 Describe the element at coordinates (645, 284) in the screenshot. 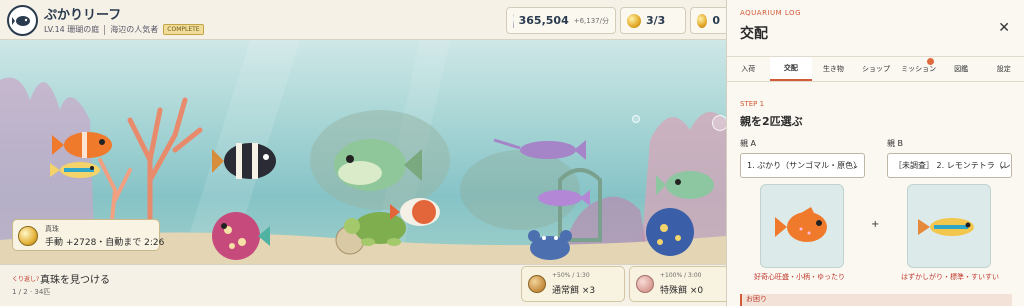

I see `special-food-icon` at that location.